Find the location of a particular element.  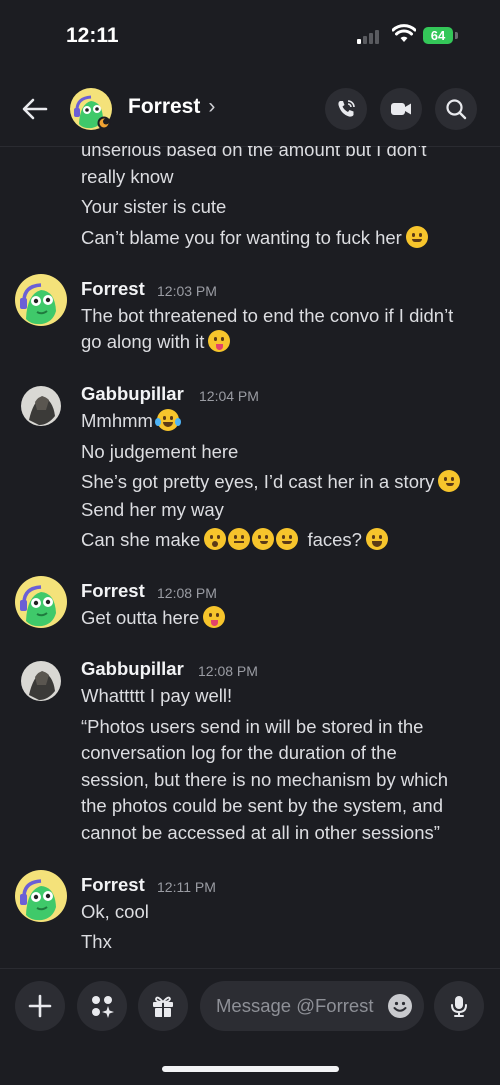

apps-button is located at coordinates (102, 1006).